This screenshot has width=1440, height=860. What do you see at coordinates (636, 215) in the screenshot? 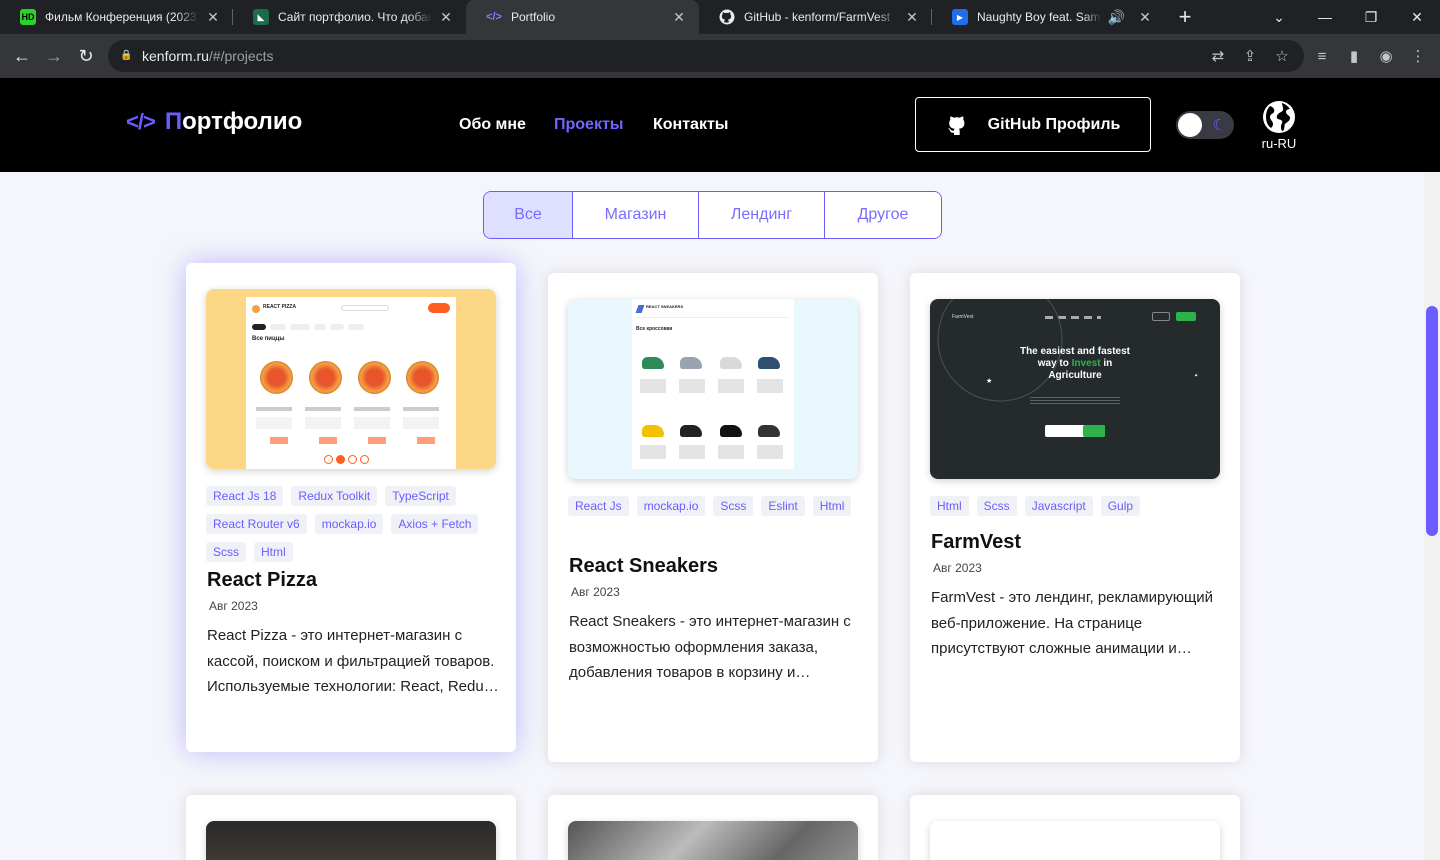
I see `filter-shop-button: Магазин` at bounding box center [636, 215].